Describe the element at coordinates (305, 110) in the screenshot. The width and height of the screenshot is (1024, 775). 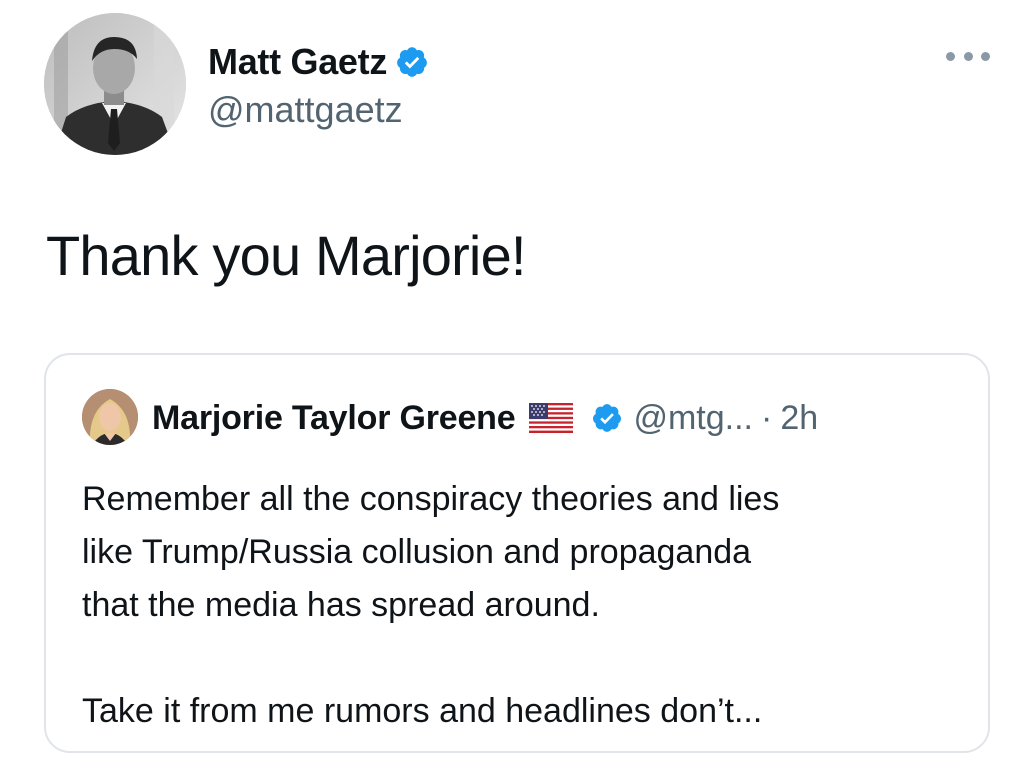
I see `author-handle: @mattgaetz` at that location.